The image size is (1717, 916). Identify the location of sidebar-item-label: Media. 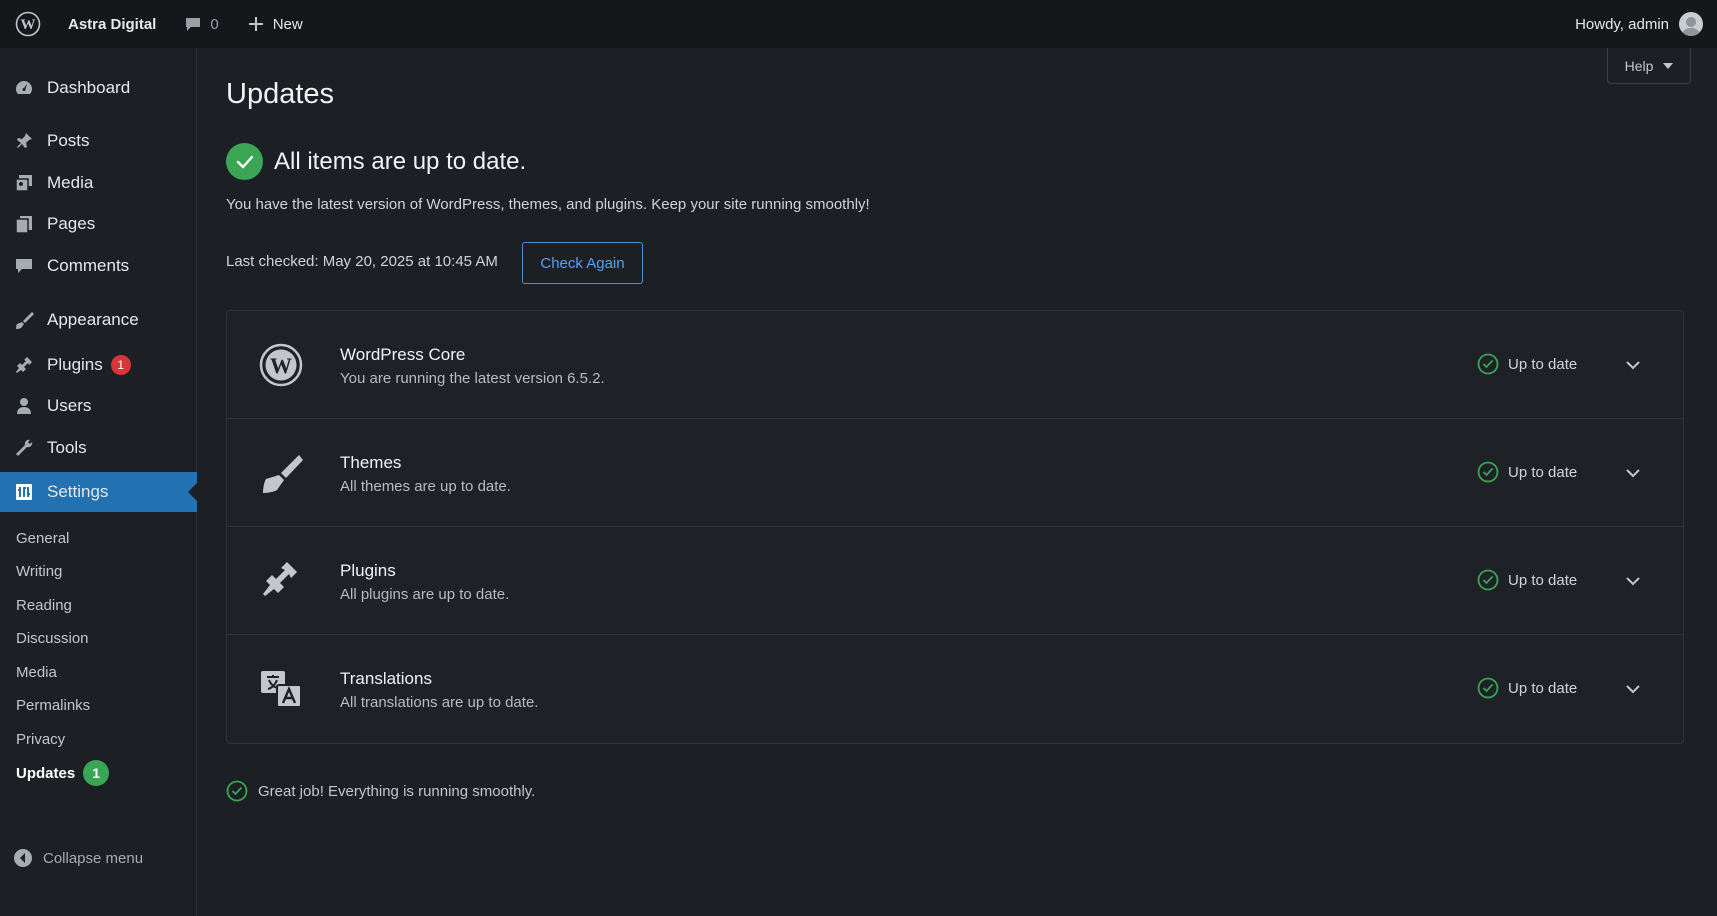
(70, 182).